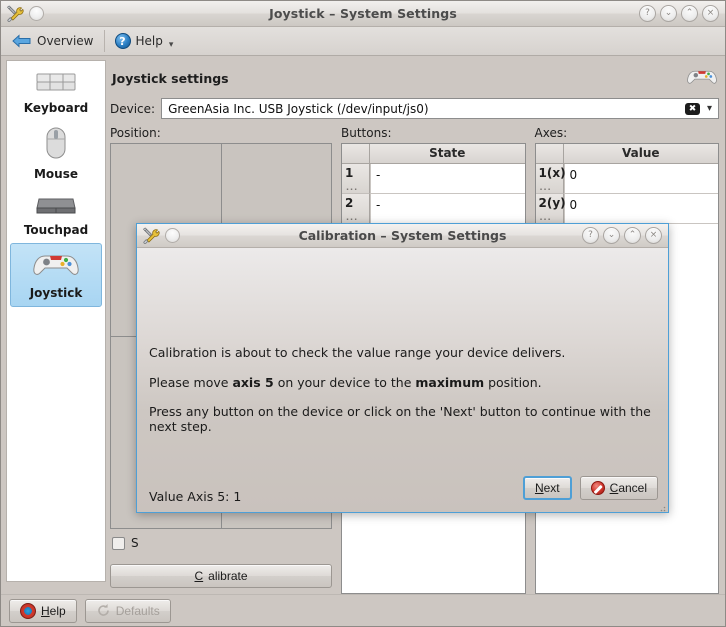  I want to click on cancel-icon, so click(597, 488).